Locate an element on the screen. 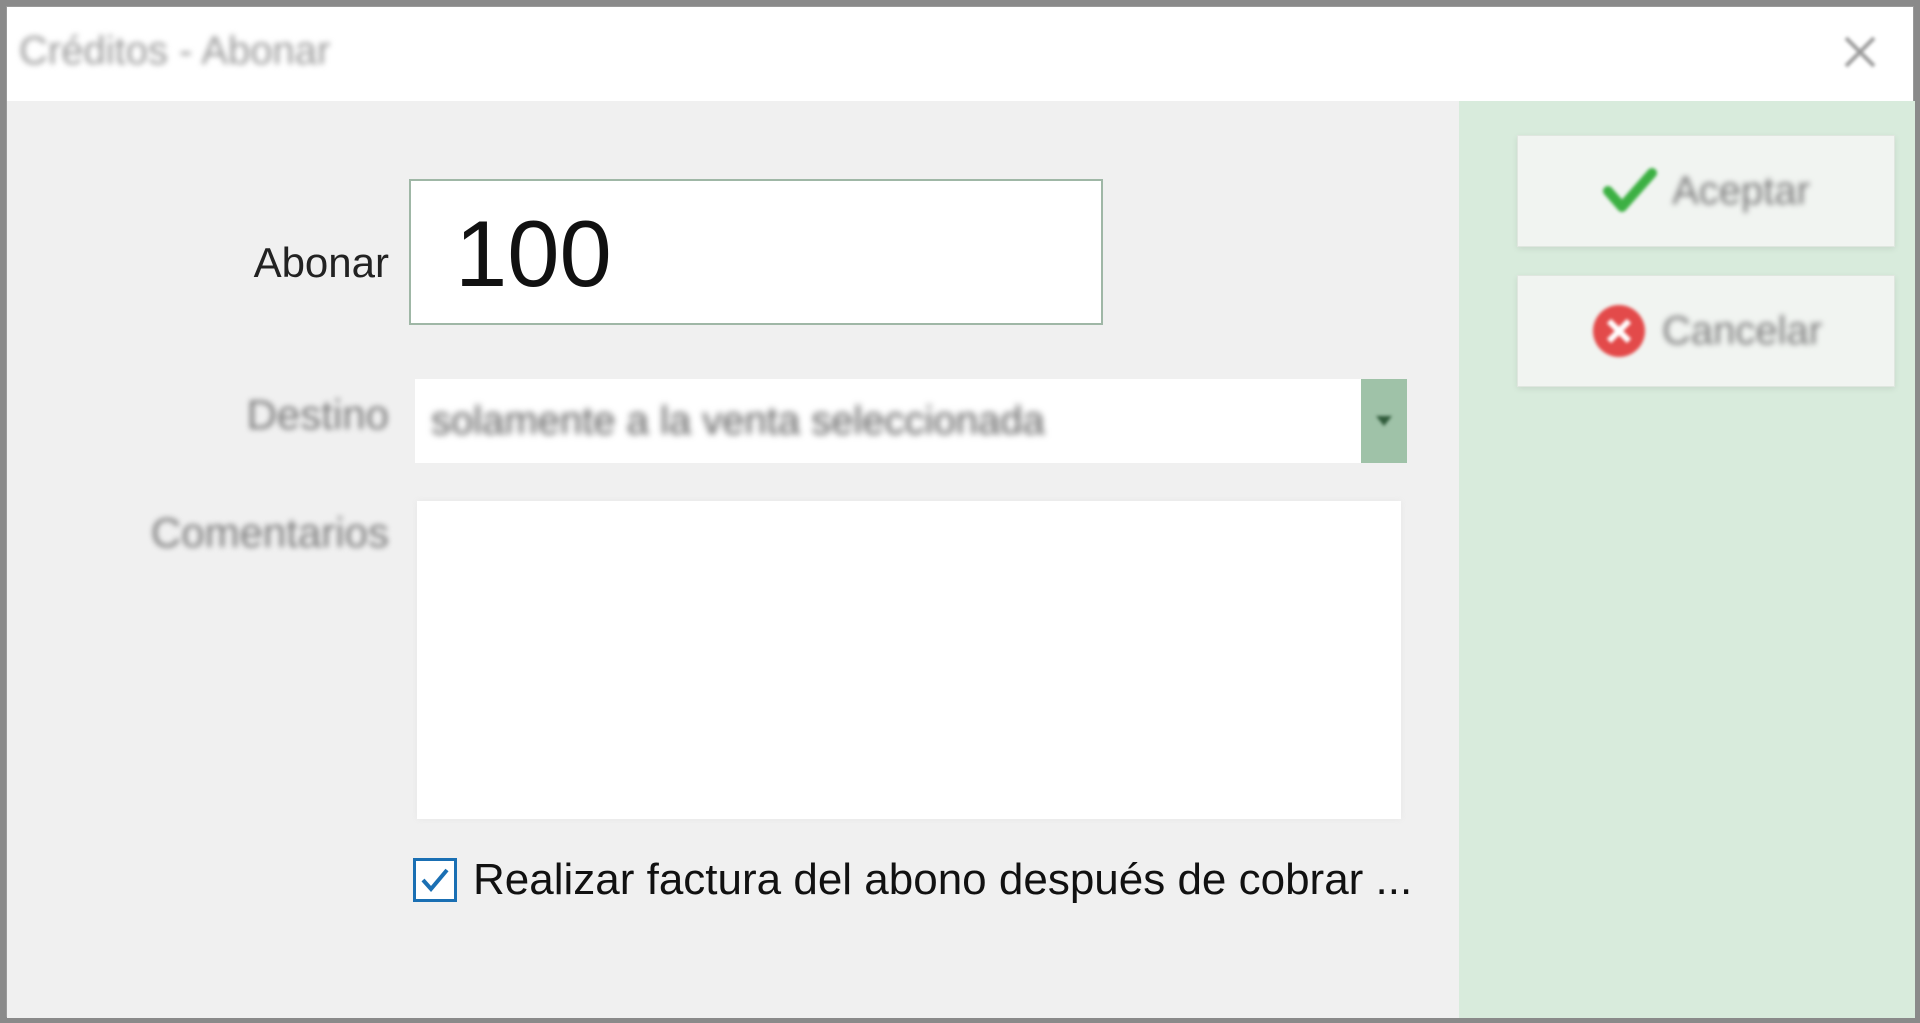 This screenshot has width=1920, height=1023. cancel-button: Cancelar is located at coordinates (1706, 331).